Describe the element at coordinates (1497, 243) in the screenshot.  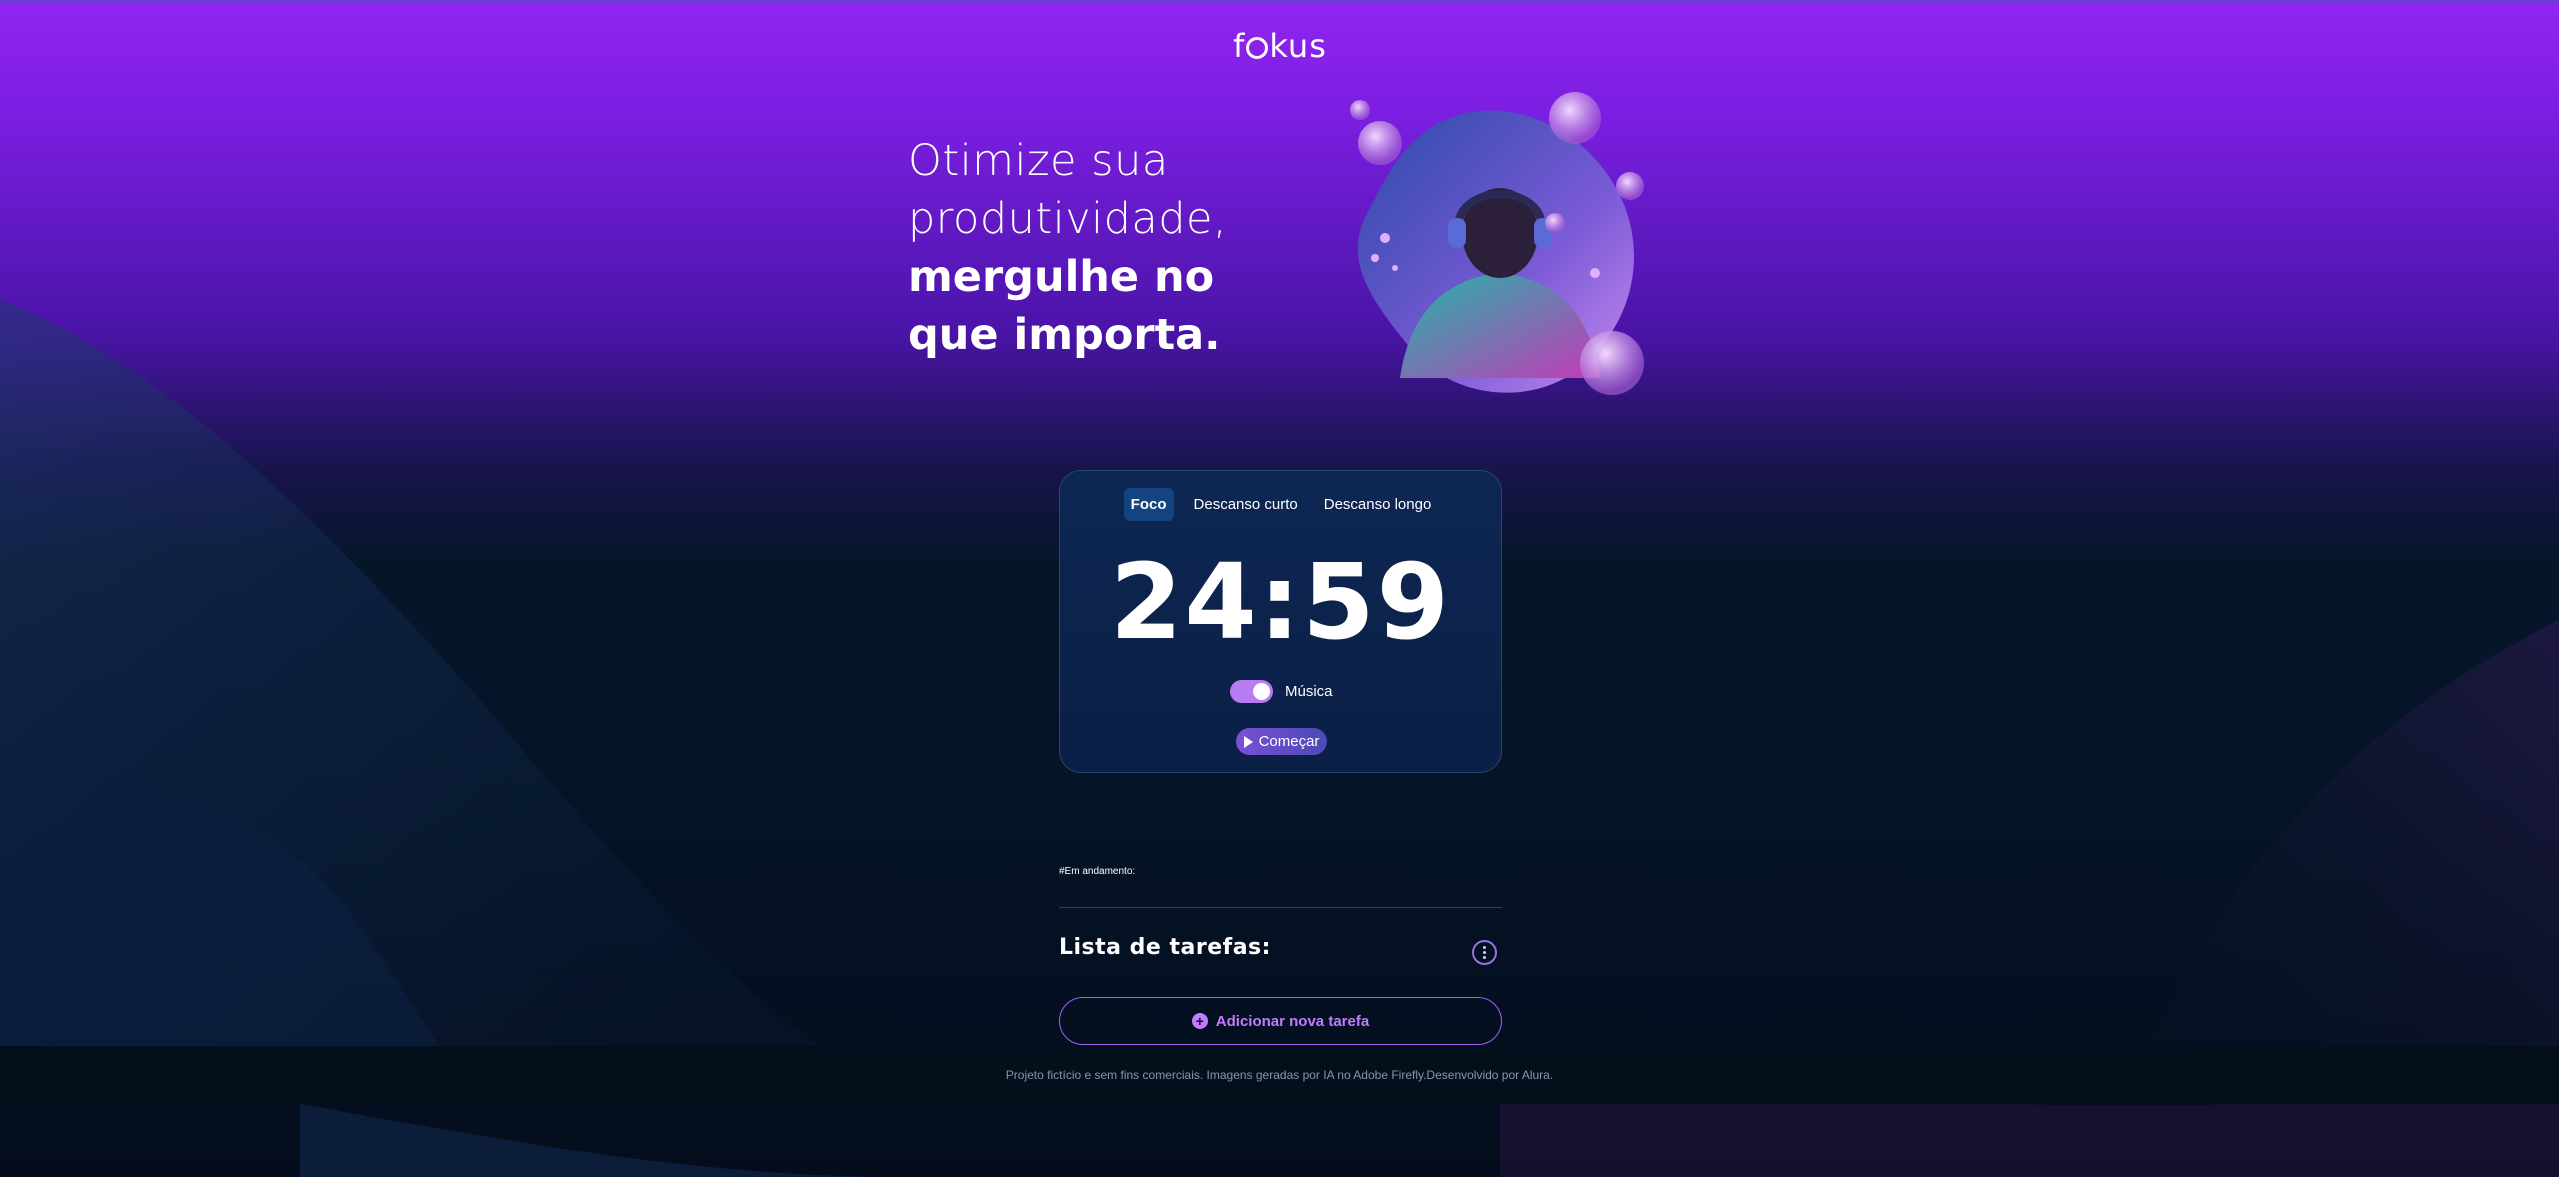
I see `hero-illustration` at that location.